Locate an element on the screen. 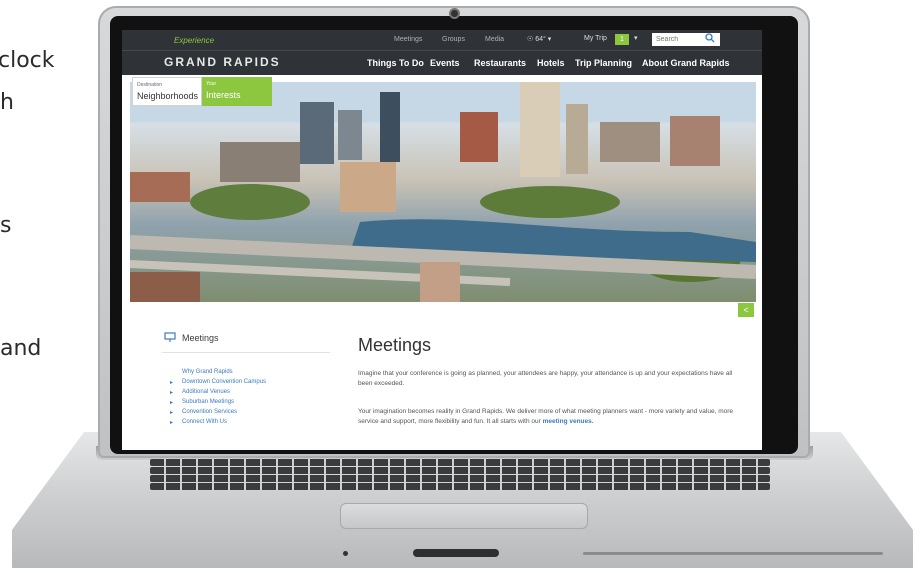 The width and height of the screenshot is (921, 573). sidebar-title: Meetings is located at coordinates (200, 338).